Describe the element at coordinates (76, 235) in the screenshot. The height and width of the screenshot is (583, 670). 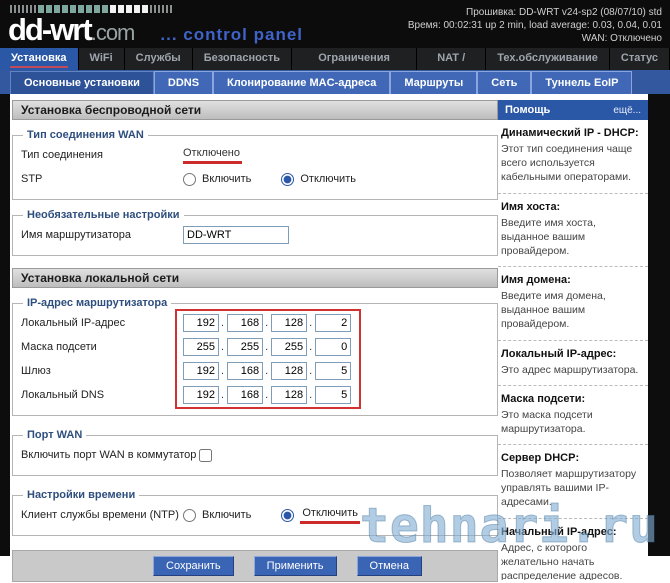
I see `router-name-label: Имя маршрутизатора` at that location.